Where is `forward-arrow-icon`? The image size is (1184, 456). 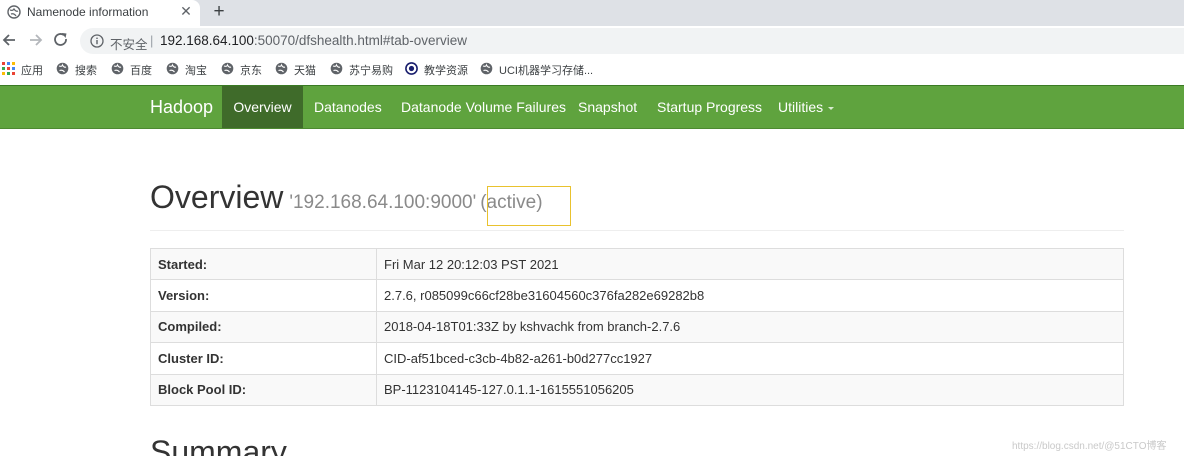
forward-arrow-icon is located at coordinates (35, 40).